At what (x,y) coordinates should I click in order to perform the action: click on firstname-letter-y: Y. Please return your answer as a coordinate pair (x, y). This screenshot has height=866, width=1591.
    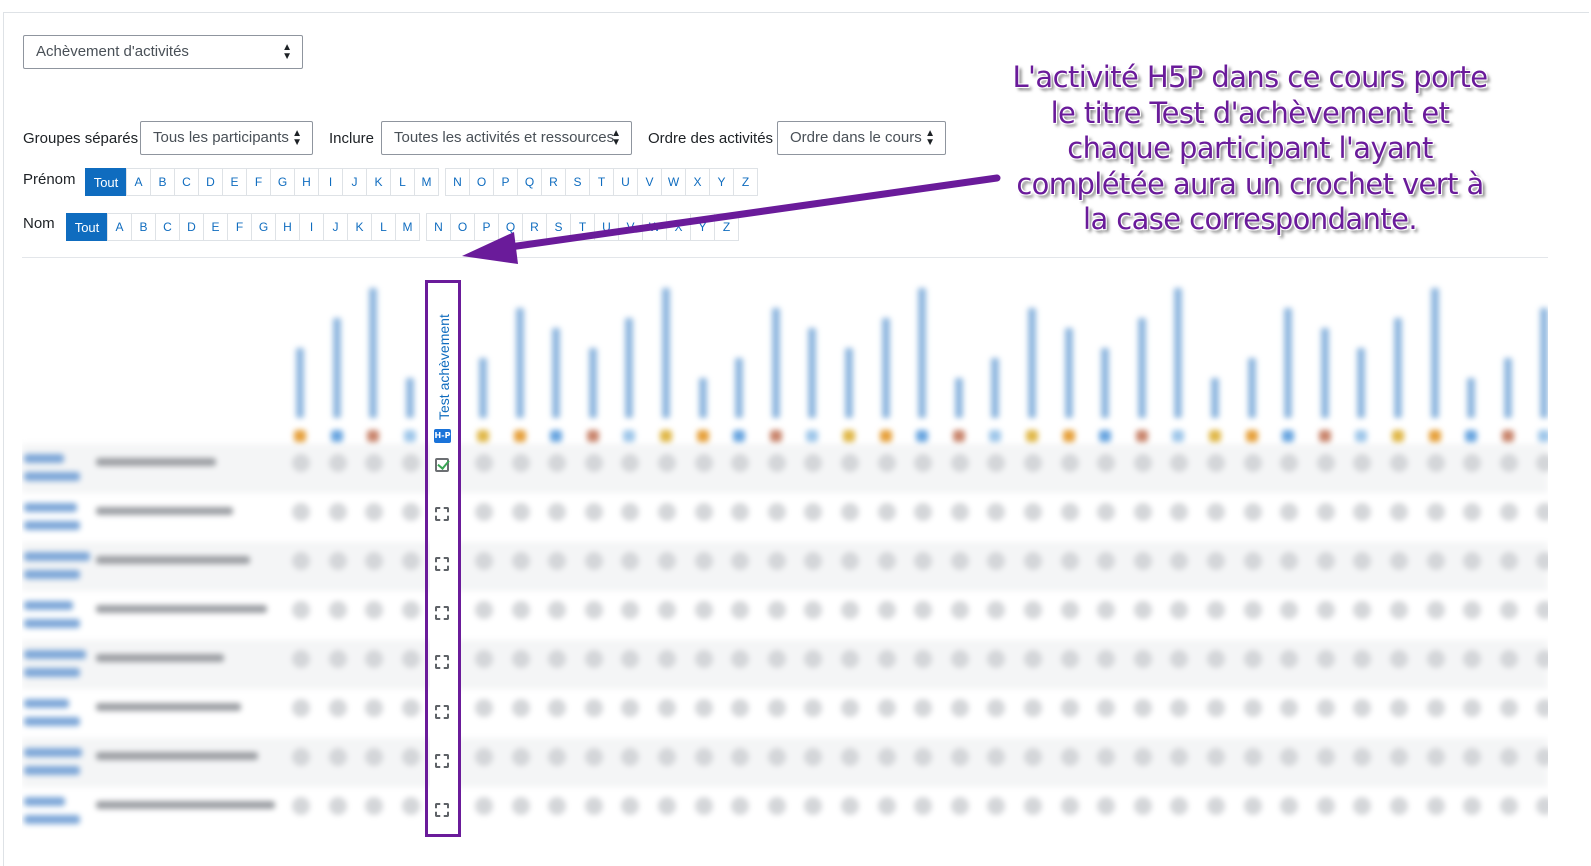
    Looking at the image, I should click on (721, 182).